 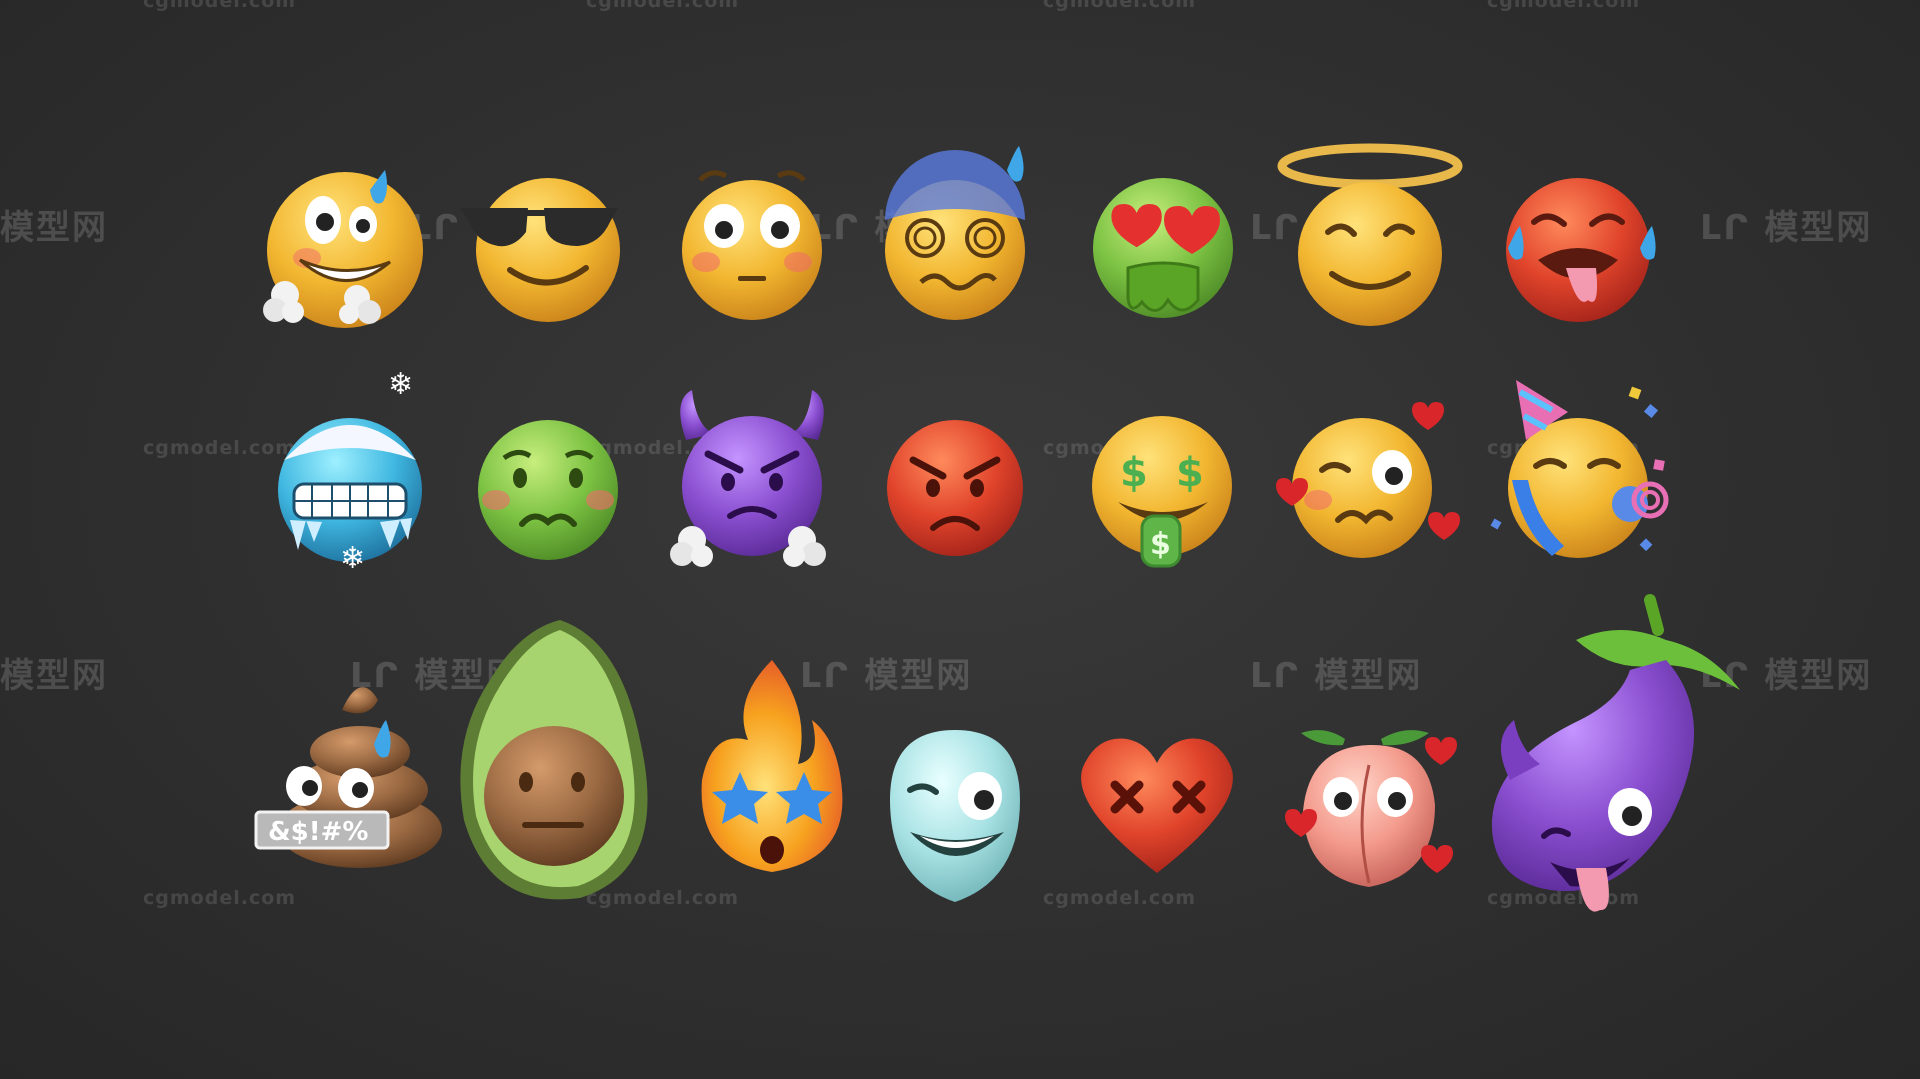 What do you see at coordinates (1362, 246) in the screenshot?
I see `halo-face-emoji` at bounding box center [1362, 246].